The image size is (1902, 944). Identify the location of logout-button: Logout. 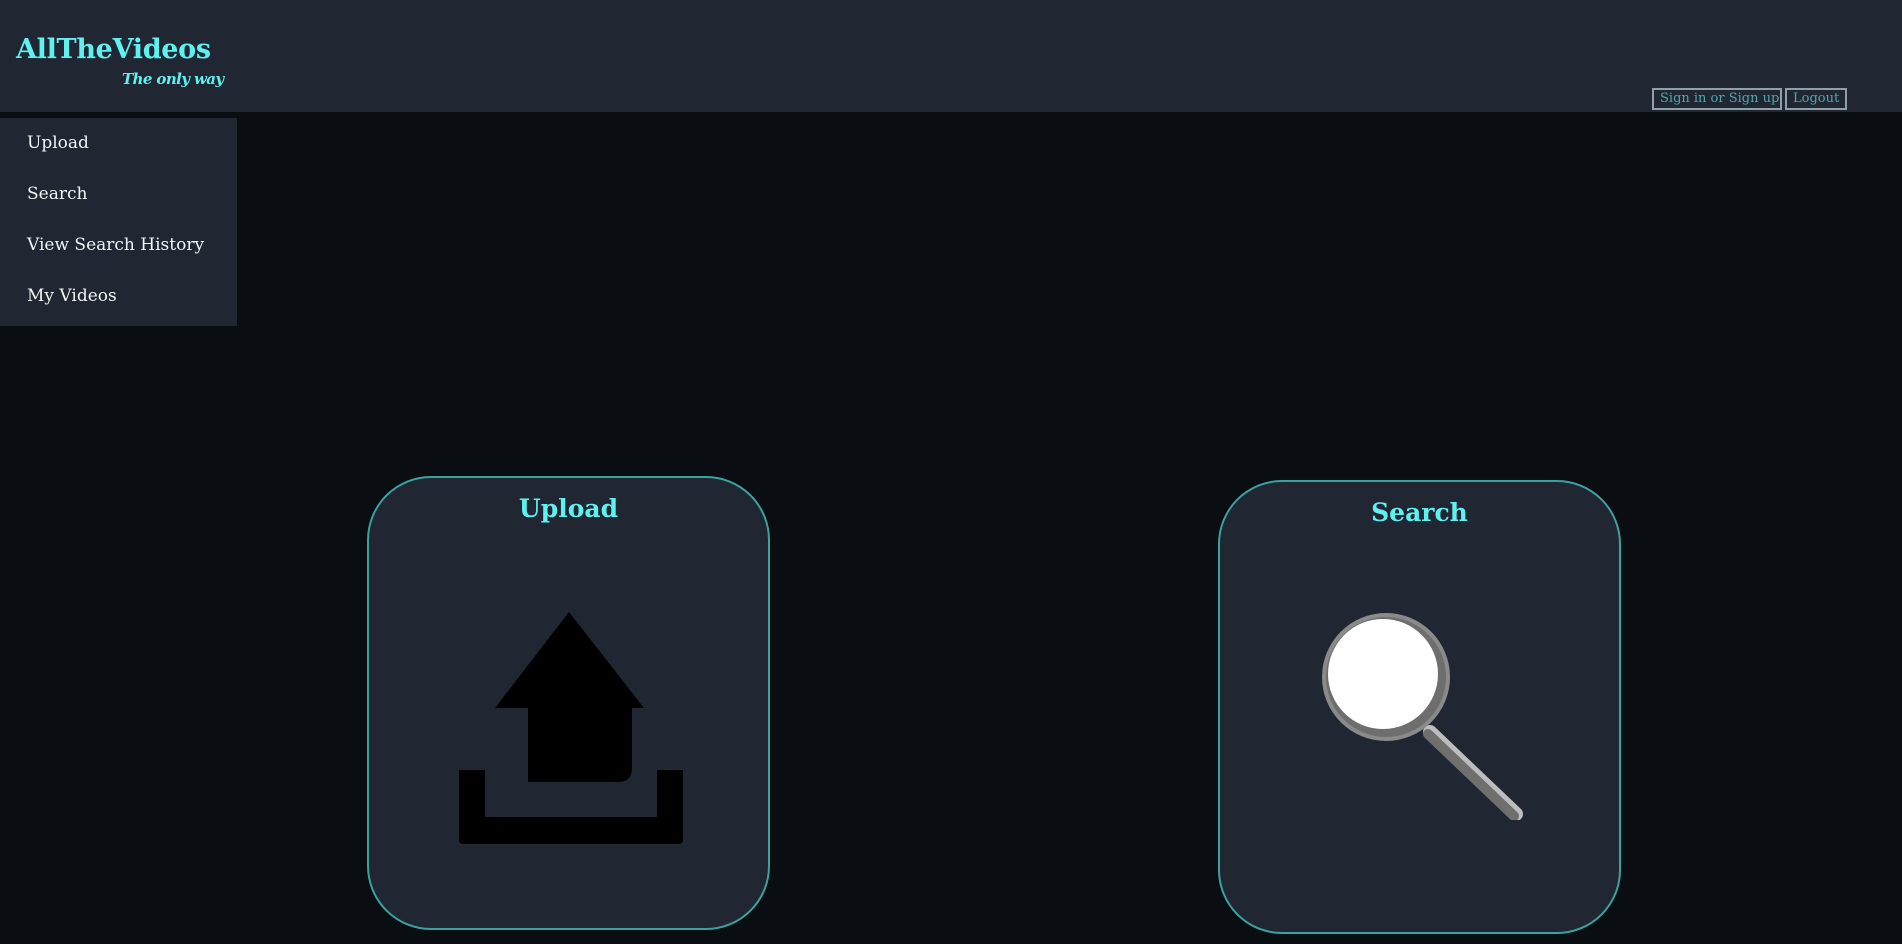
(1816, 99).